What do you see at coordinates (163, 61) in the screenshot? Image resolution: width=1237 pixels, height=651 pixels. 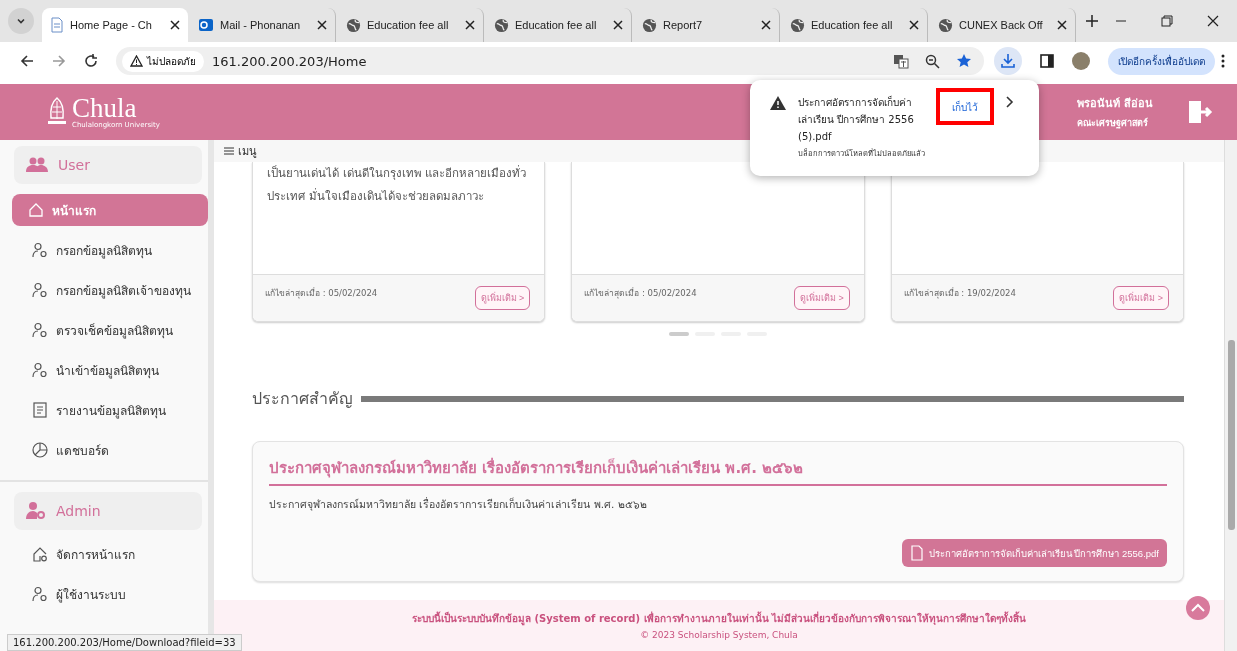 I see `security-chip: ไม่ปลอดภัย` at bounding box center [163, 61].